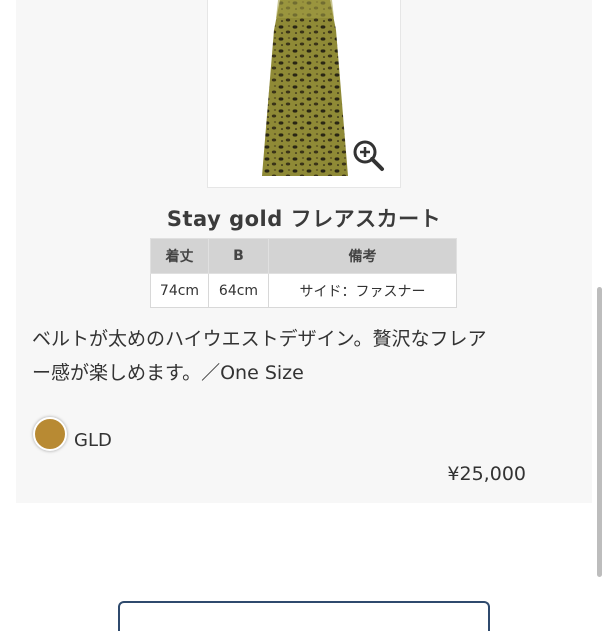 Image resolution: width=608 pixels, height=631 pixels. I want to click on size-value-bust: 64cm, so click(238, 290).